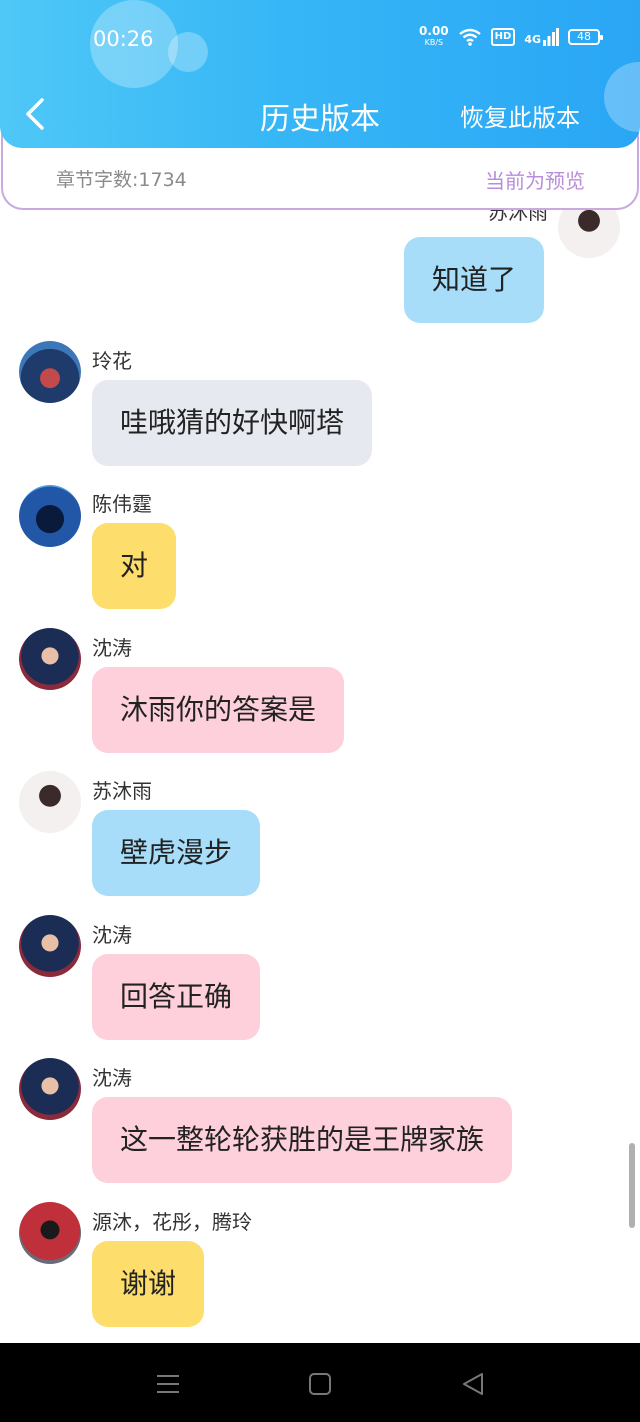 This screenshot has width=640, height=1422. I want to click on wifi-icon, so click(469, 37).